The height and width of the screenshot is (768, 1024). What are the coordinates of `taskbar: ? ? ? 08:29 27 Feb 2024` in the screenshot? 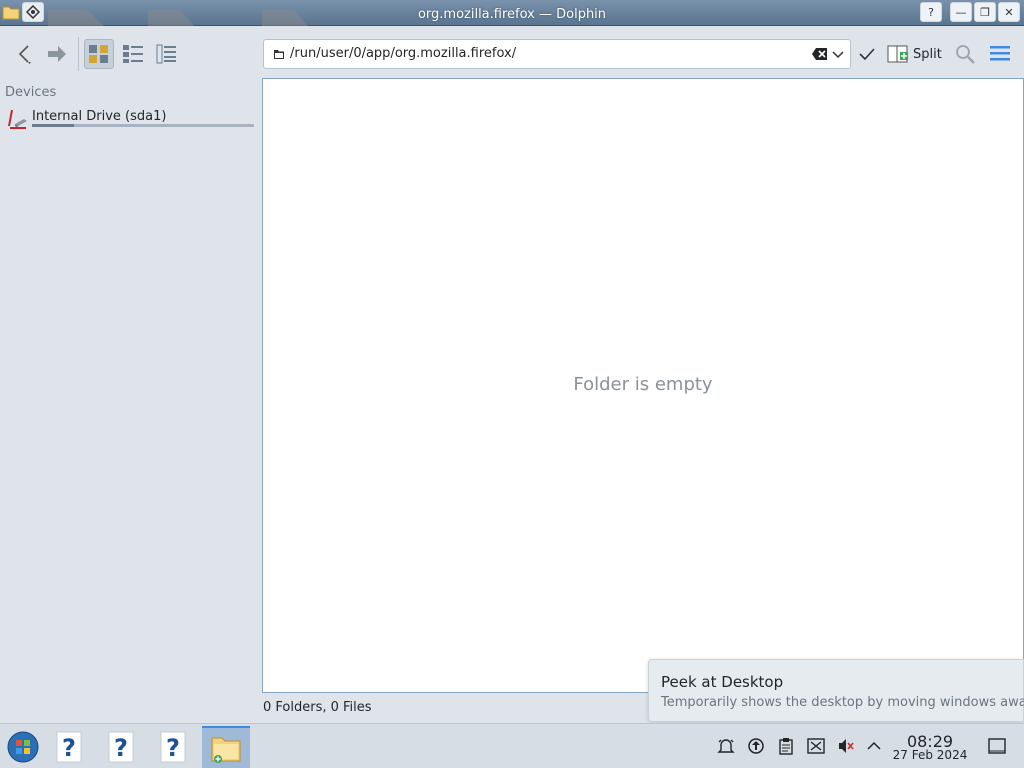 It's located at (512, 745).